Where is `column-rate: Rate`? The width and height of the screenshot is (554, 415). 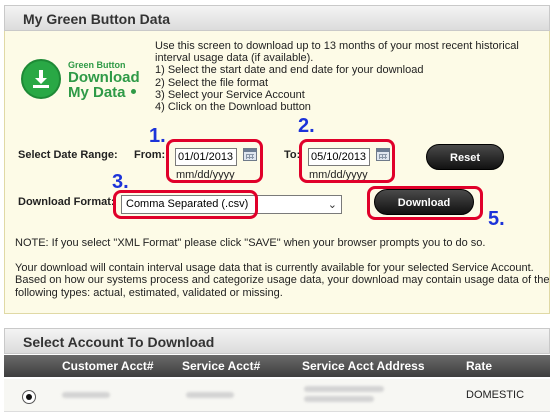 column-rate: Rate is located at coordinates (479, 366).